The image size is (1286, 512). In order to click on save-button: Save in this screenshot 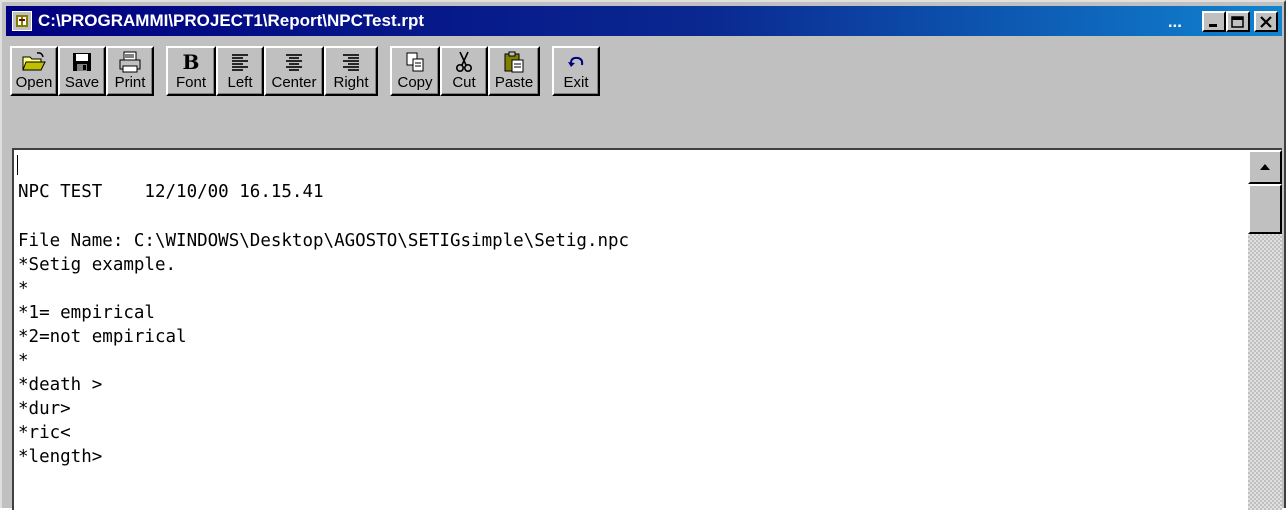, I will do `click(82, 71)`.